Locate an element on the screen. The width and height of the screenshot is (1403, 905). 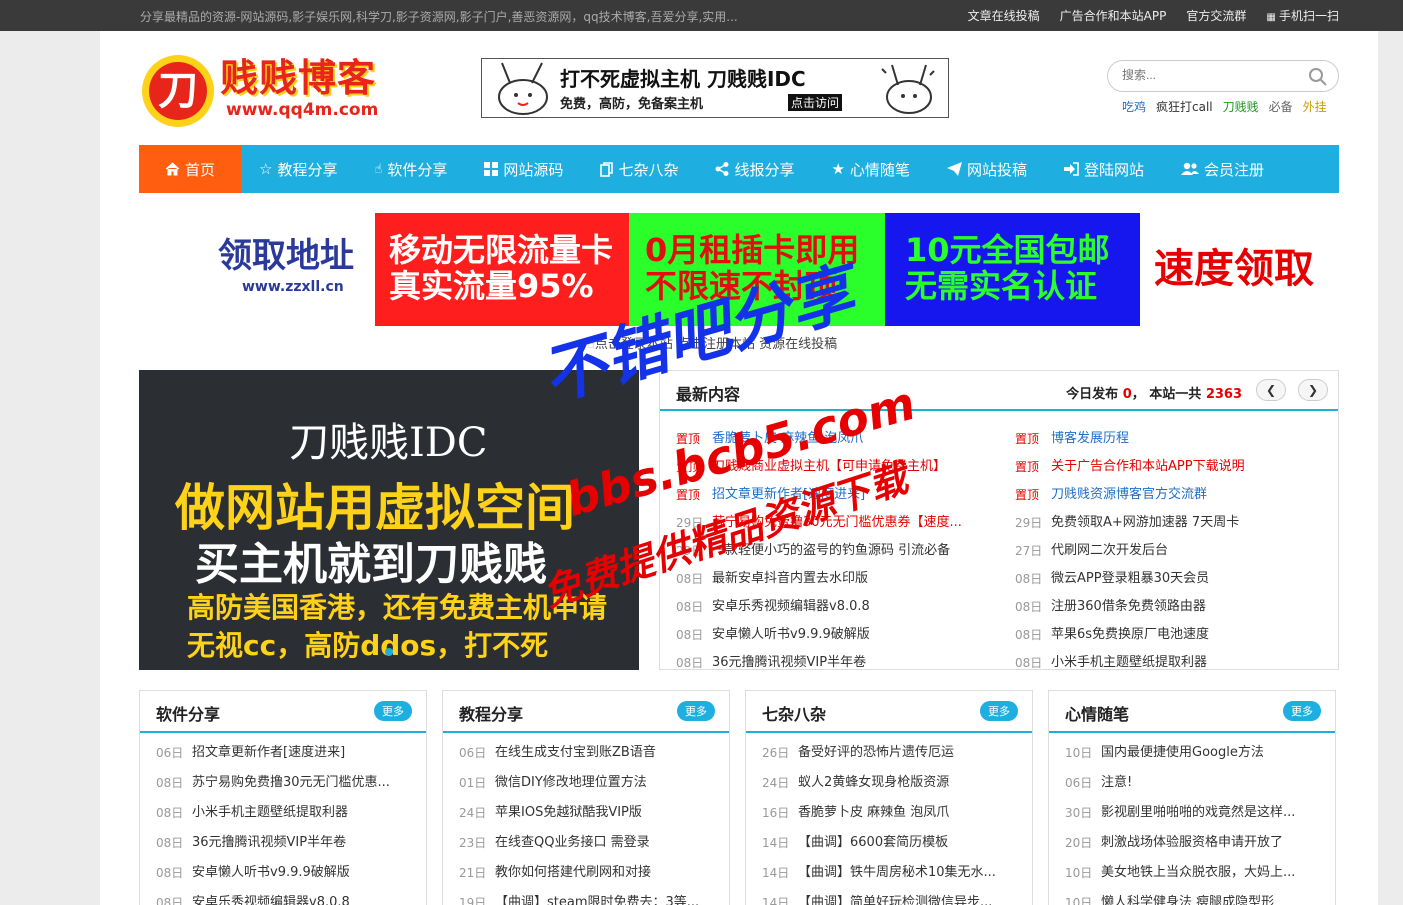
list-item: 置顶 关于广告合作和本站APP下载说明 is located at coordinates (1175, 471).